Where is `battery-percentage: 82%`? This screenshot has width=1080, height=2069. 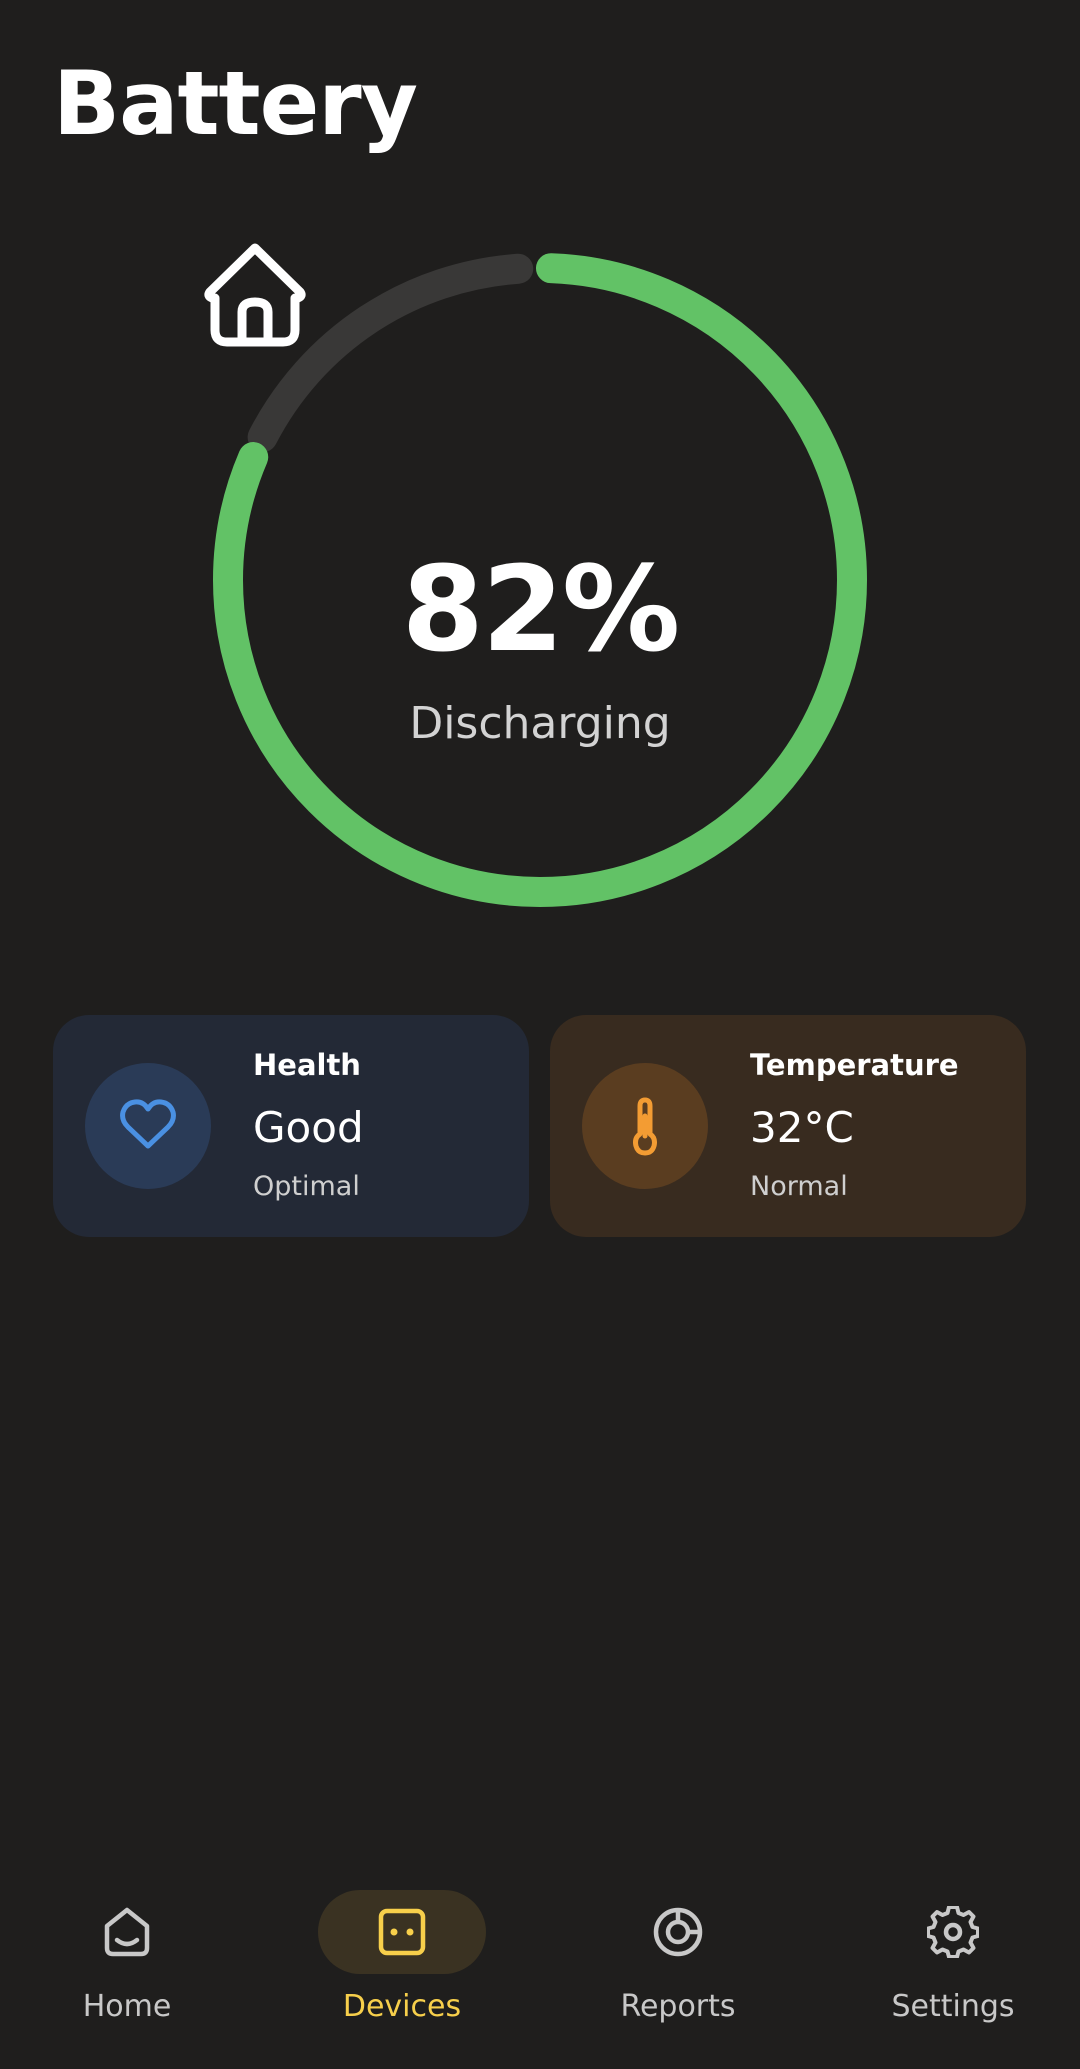 battery-percentage: 82% is located at coordinates (540, 609).